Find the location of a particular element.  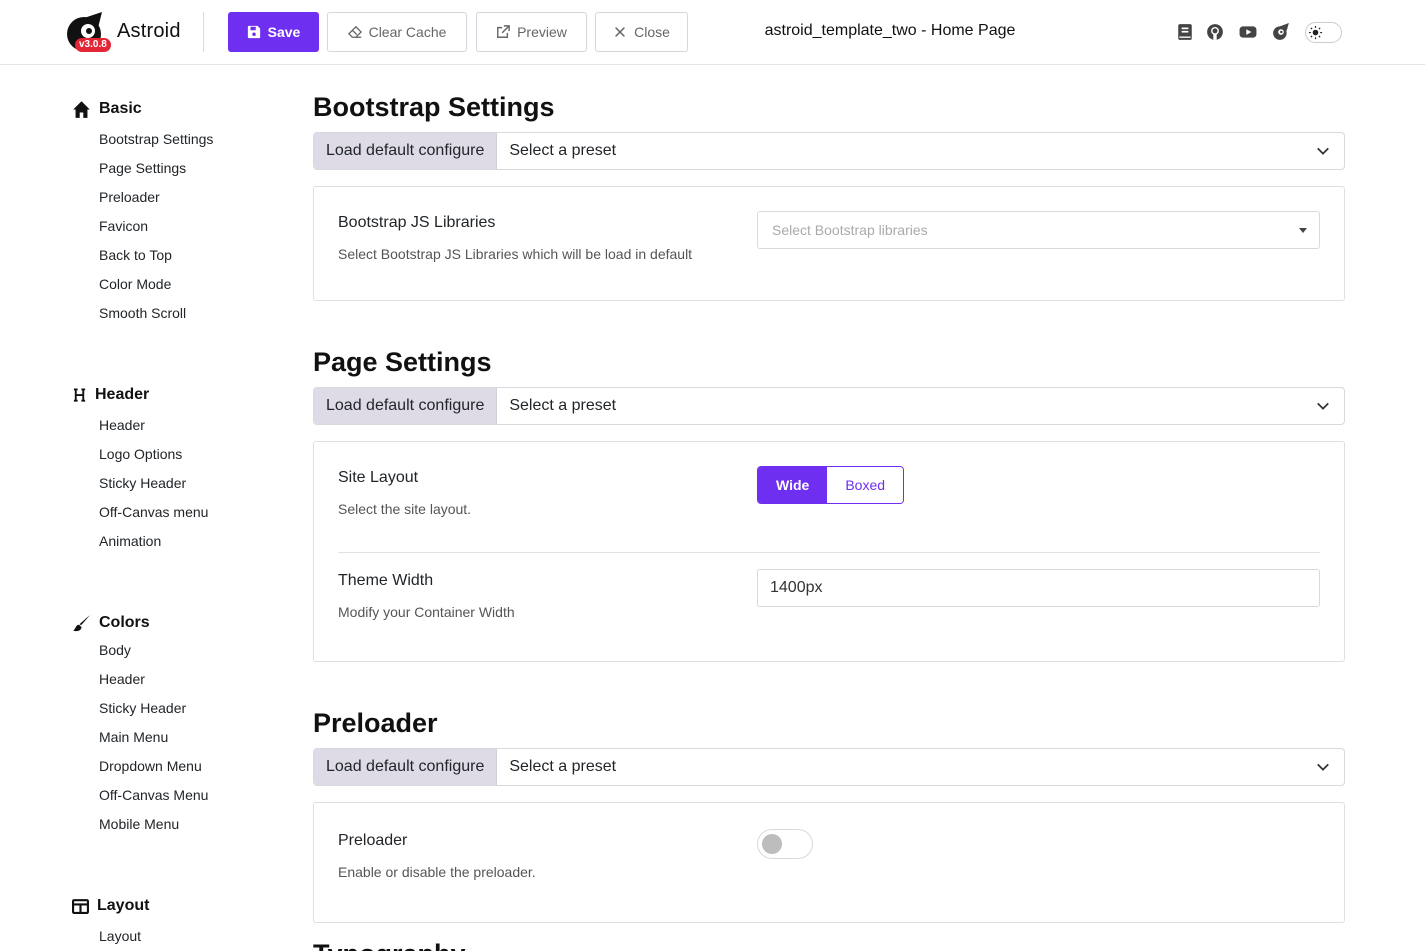

close-button: Close is located at coordinates (641, 32).